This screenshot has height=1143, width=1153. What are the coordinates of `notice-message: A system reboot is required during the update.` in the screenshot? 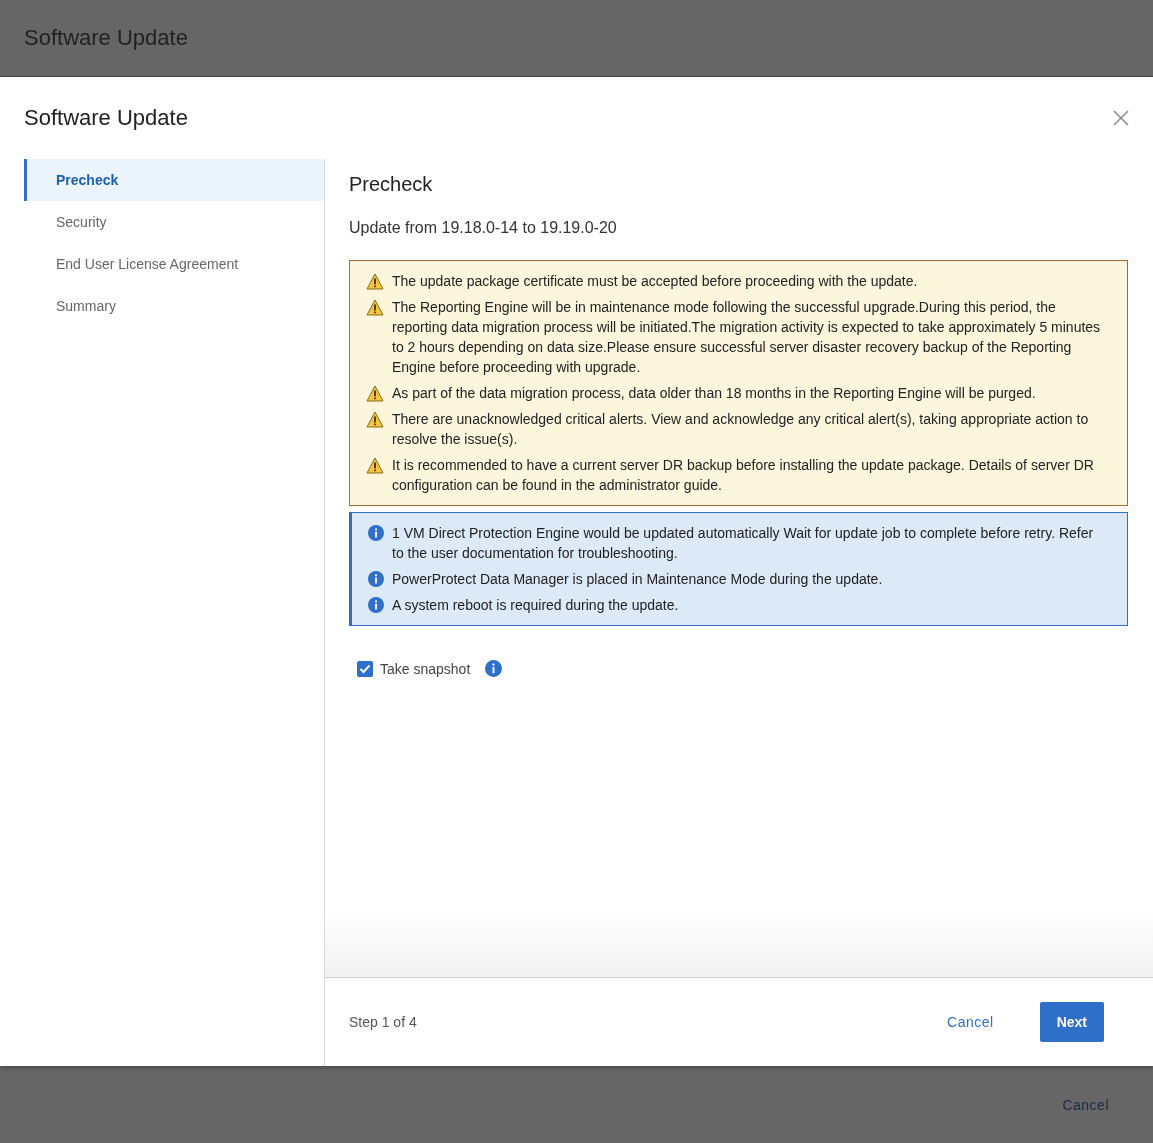 It's located at (535, 605).